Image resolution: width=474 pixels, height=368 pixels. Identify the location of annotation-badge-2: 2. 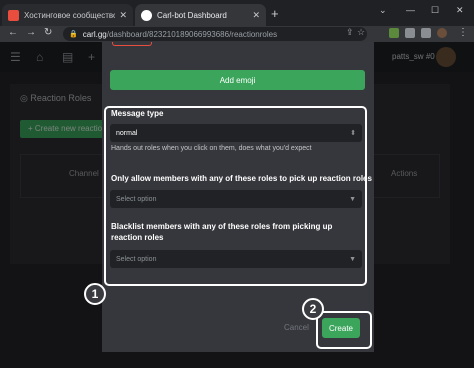
(313, 309).